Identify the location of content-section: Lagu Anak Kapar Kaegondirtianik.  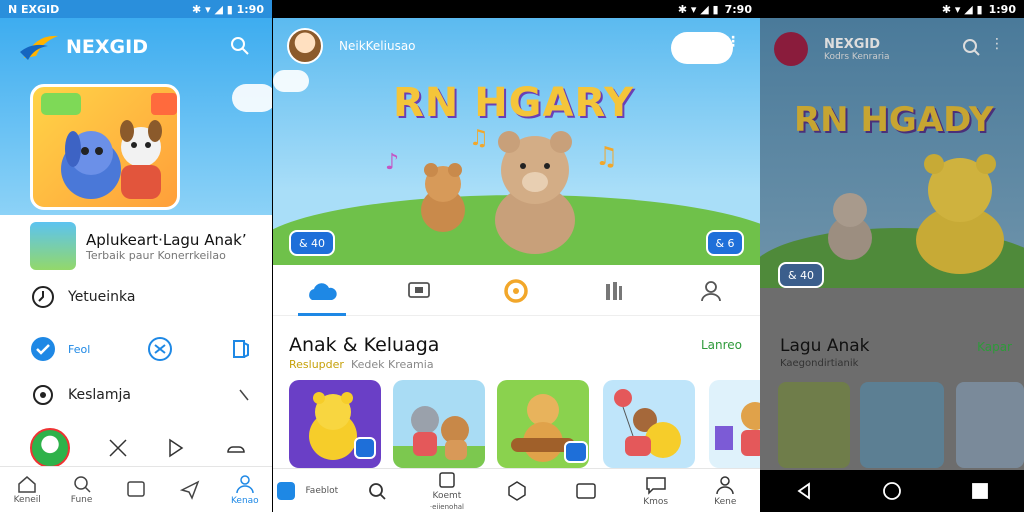
(892, 379).